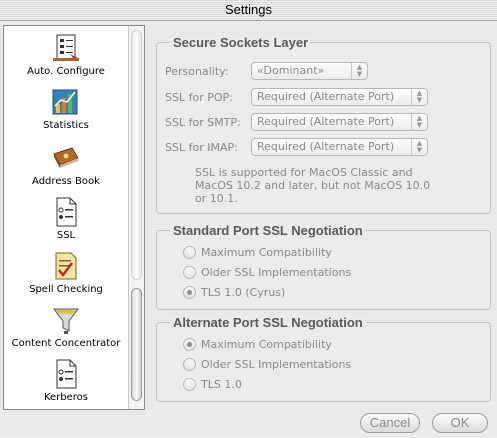  I want to click on sidebar-item-label: Statistics, so click(66, 125).